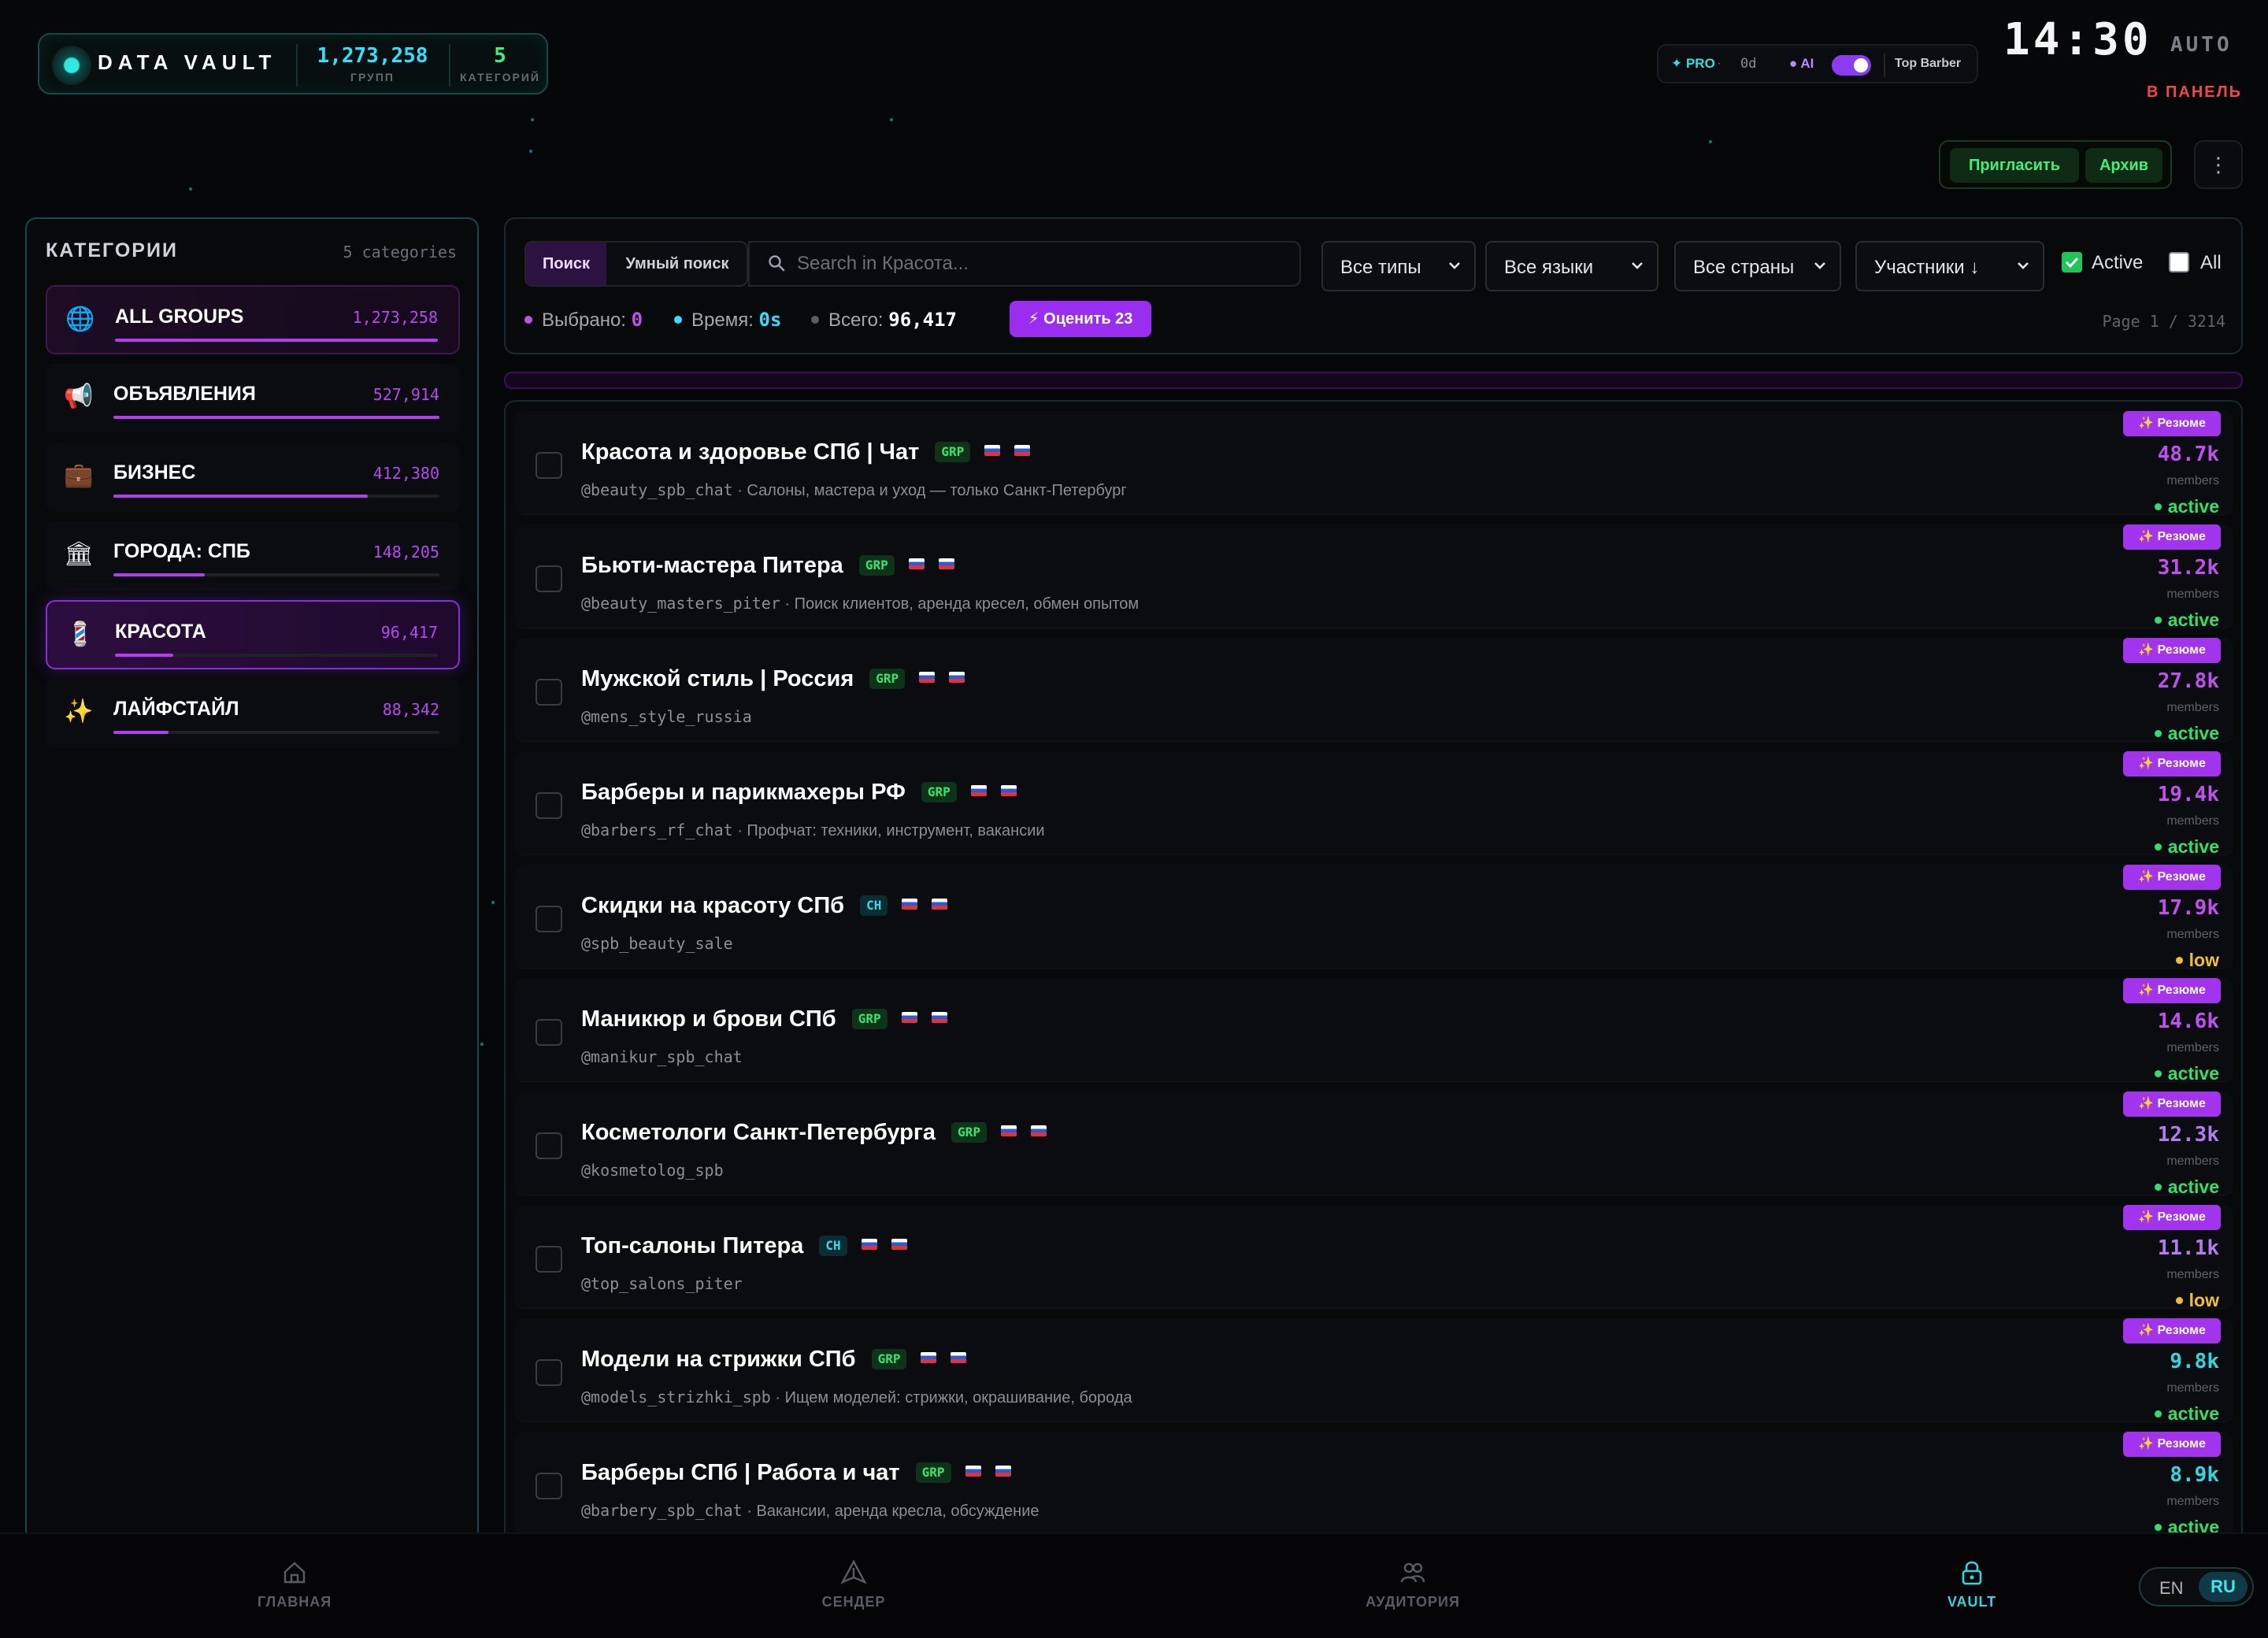  I want to click on group-title-line: Маникюр и брови СПб GRP, so click(764, 1019).